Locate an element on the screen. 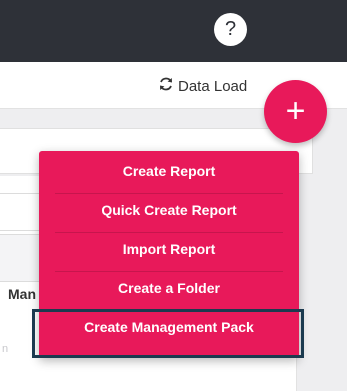  import-report-menu-item: Import Report is located at coordinates (169, 248).